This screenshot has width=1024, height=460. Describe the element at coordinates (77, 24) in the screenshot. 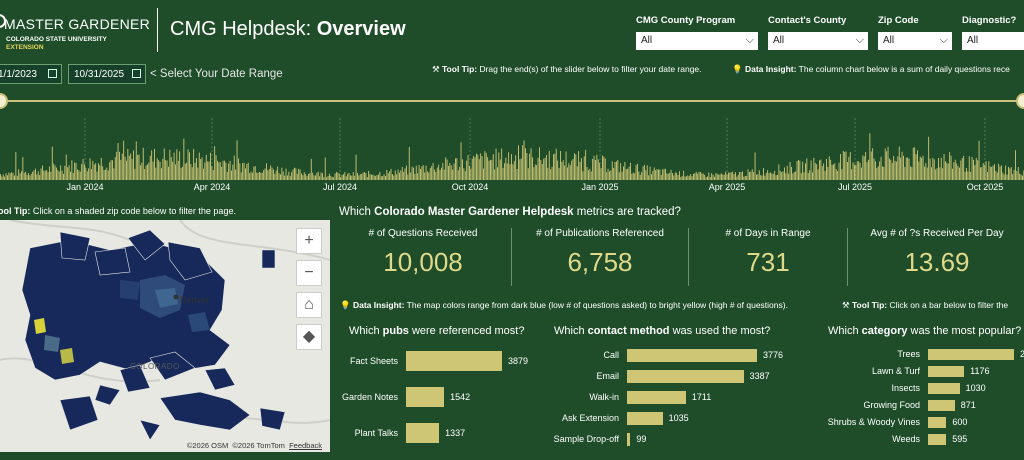

I see `logo-title: MASTER GARDENER` at that location.